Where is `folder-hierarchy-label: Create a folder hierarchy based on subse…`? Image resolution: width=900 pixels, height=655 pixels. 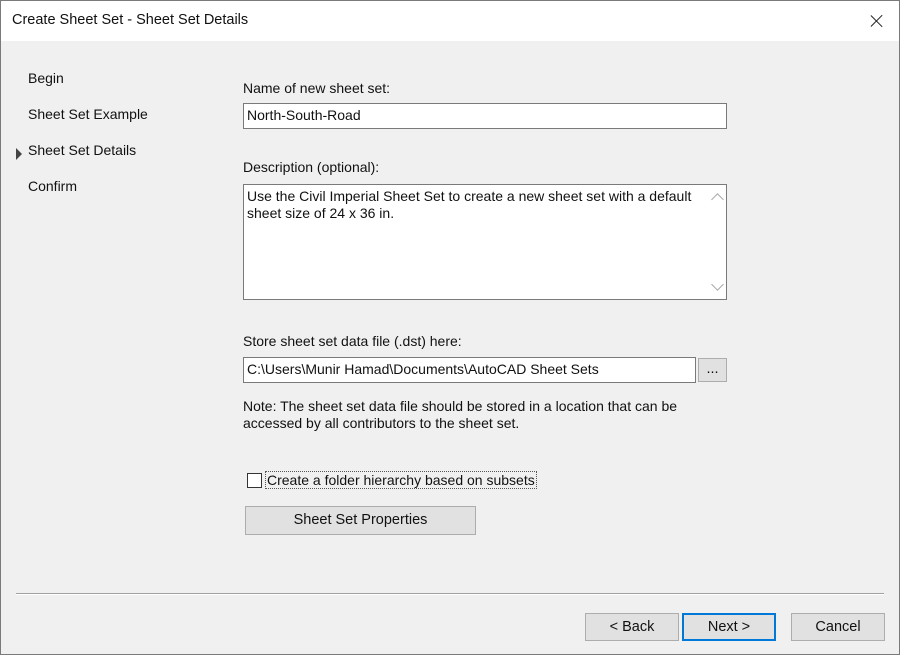
folder-hierarchy-label: Create a folder hierarchy based on subse… is located at coordinates (401, 480).